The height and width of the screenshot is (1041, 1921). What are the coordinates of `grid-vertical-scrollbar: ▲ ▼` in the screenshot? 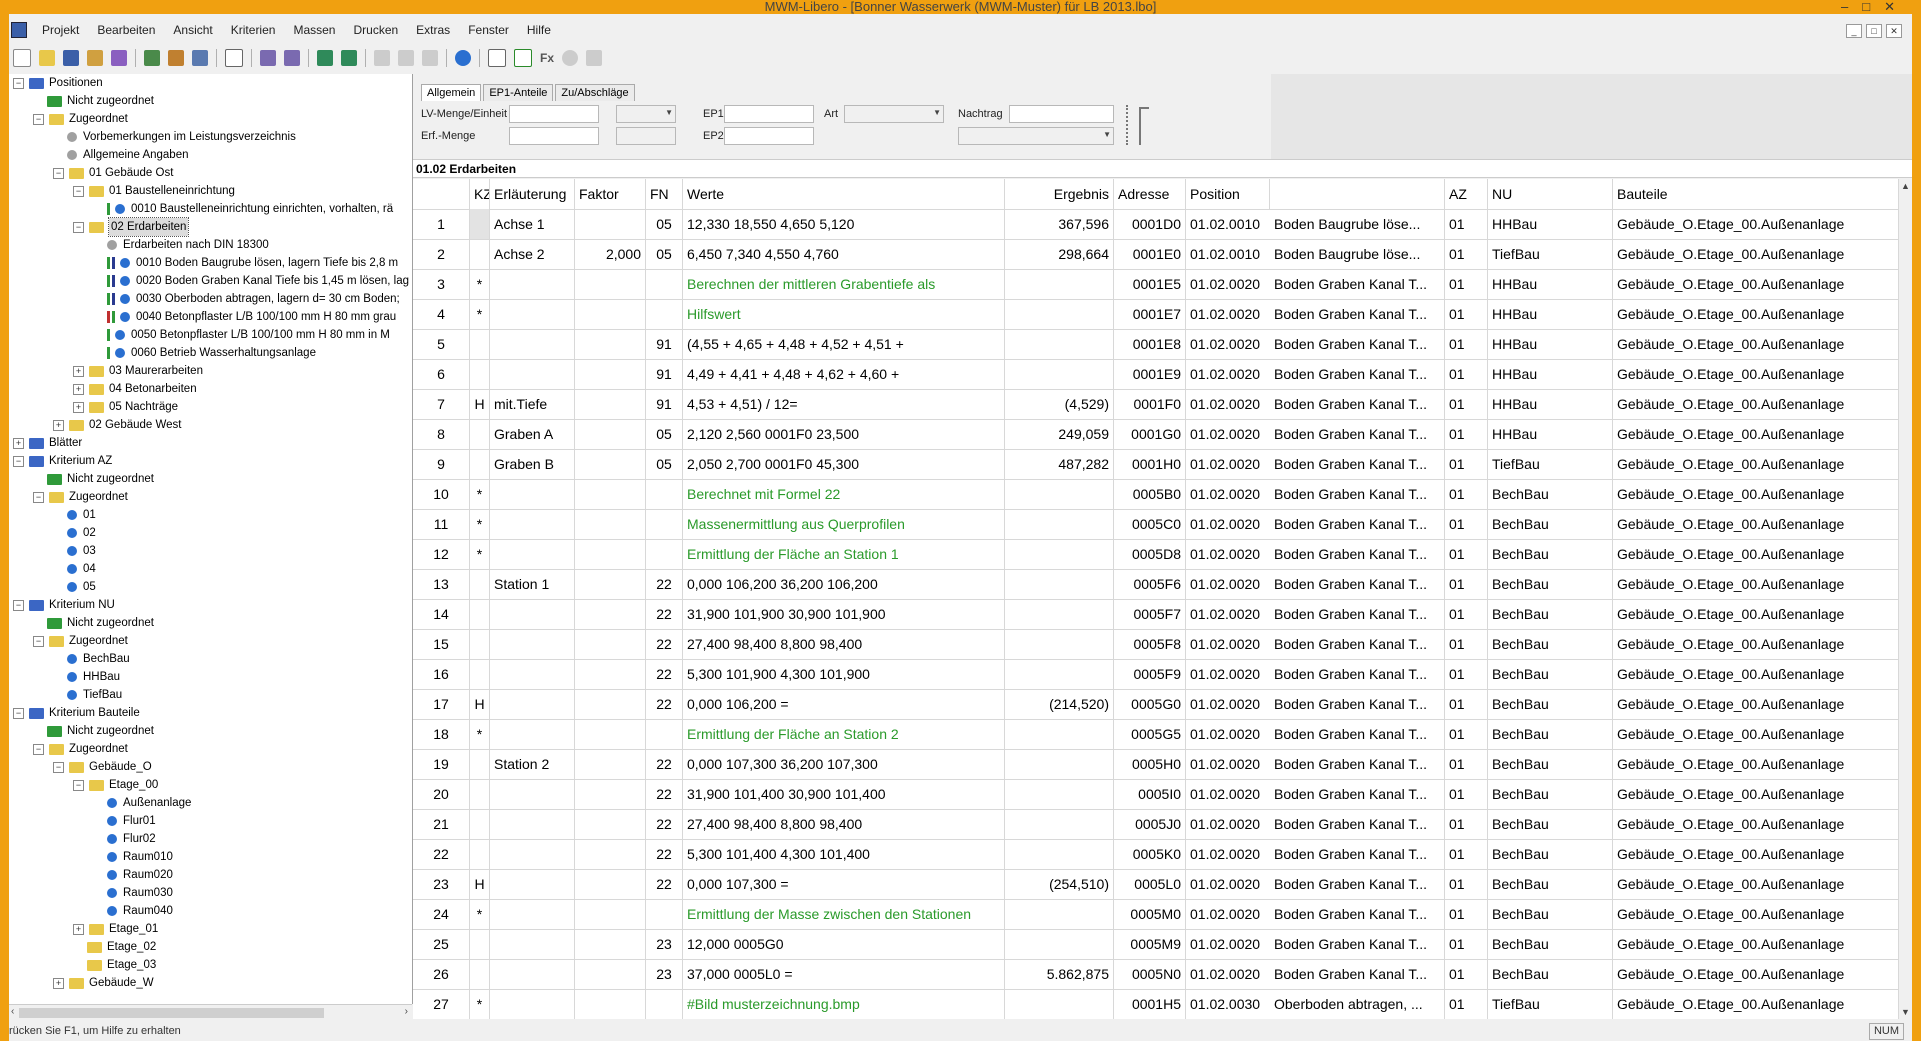 It's located at (1905, 599).